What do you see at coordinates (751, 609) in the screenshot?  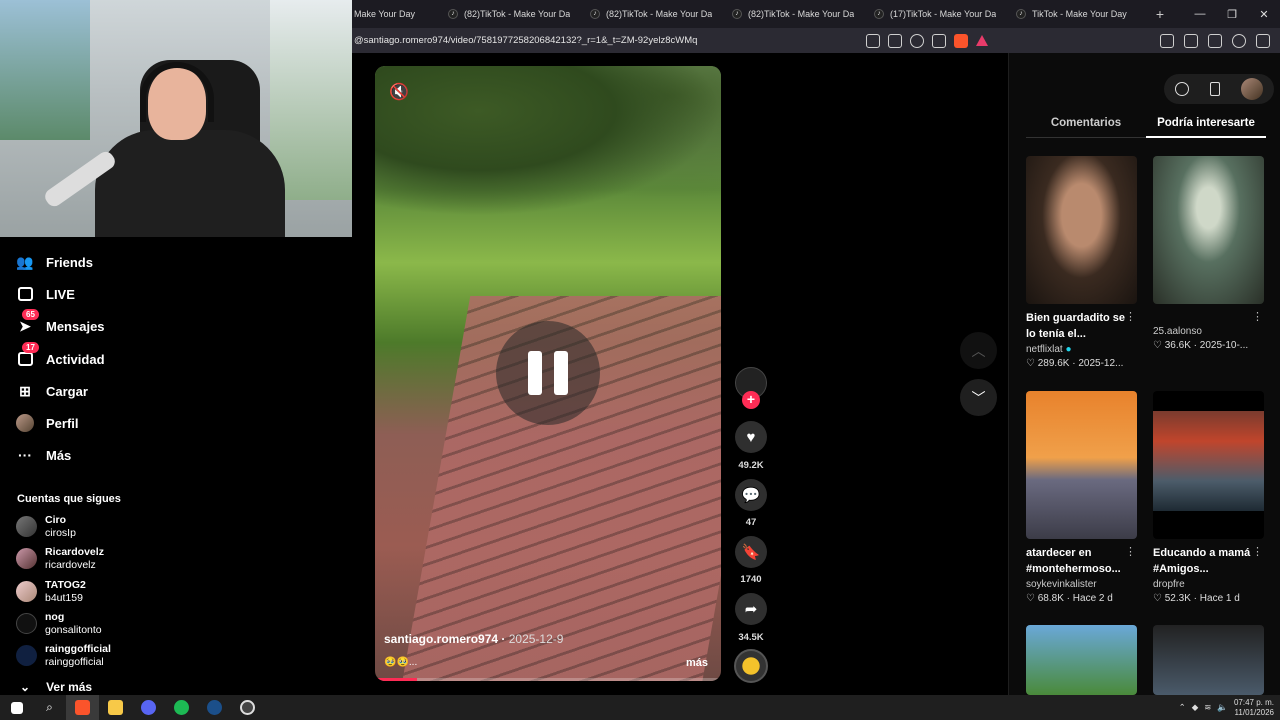 I see `share-button: ➦` at bounding box center [751, 609].